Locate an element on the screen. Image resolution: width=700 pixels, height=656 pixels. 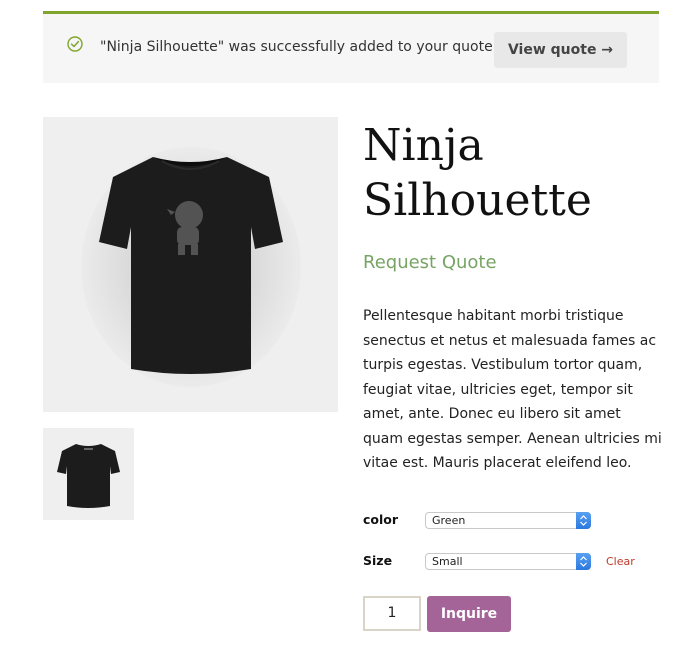
product-price-label: Request Quote is located at coordinates (430, 262).